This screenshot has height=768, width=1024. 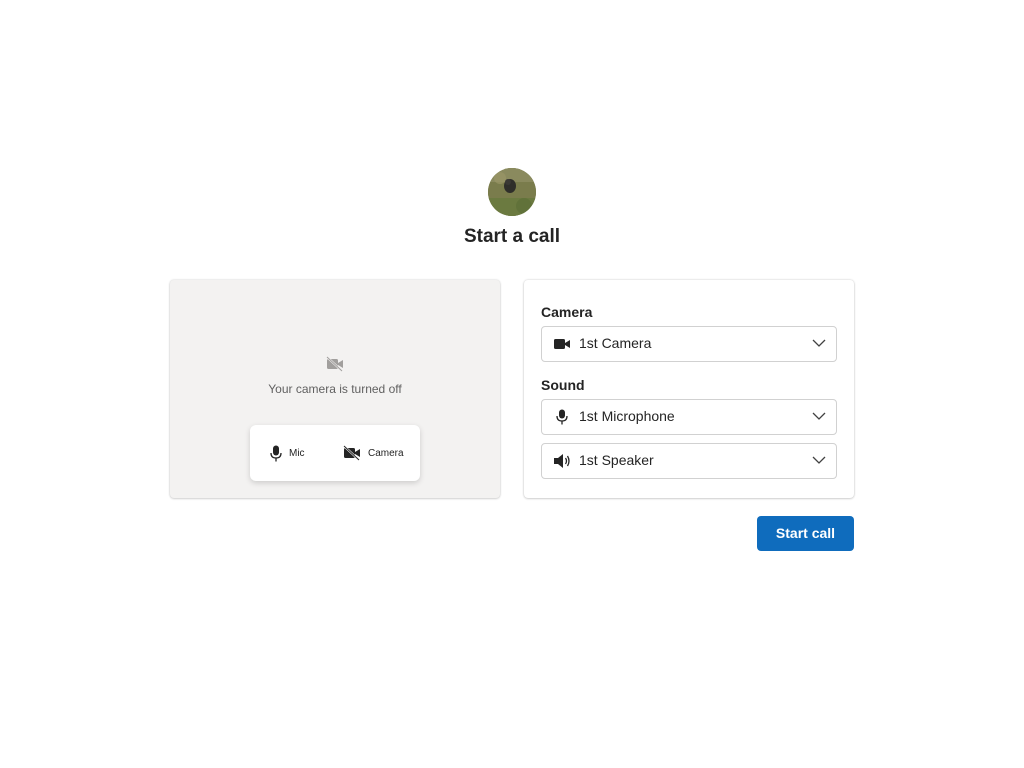 What do you see at coordinates (297, 453) in the screenshot?
I see `mic-toggle-label: Mic` at bounding box center [297, 453].